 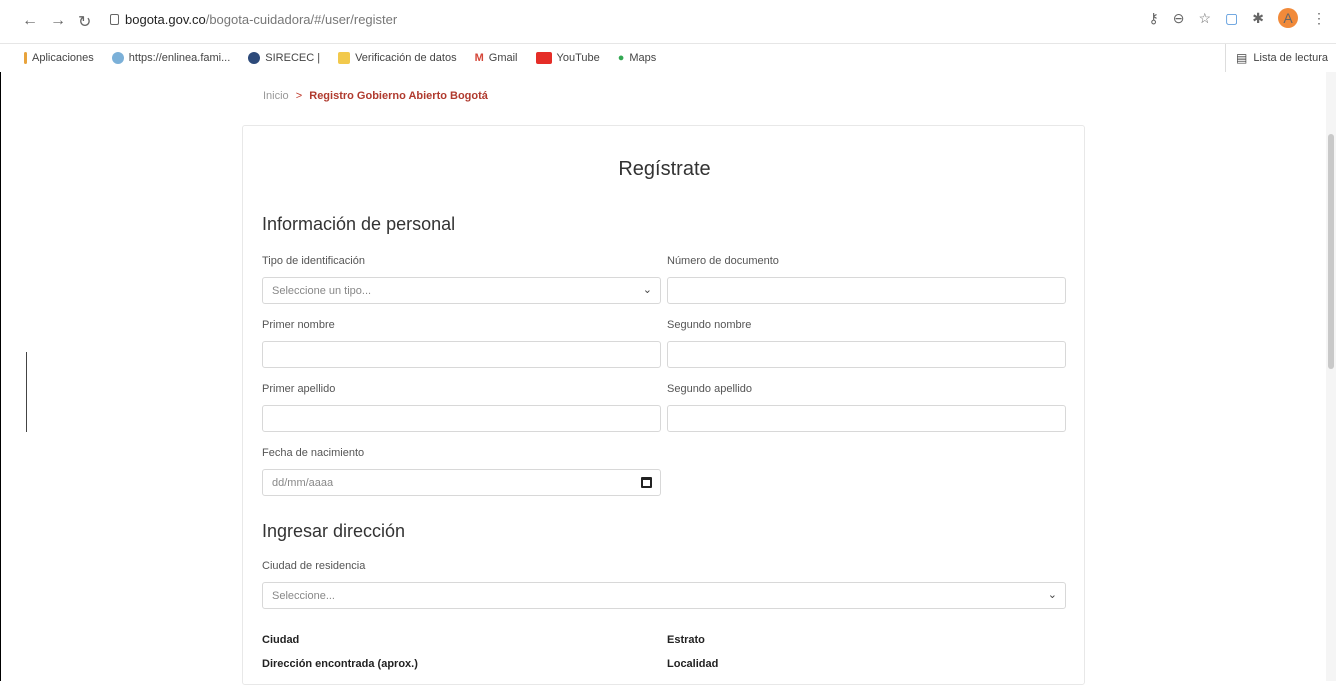 What do you see at coordinates (693, 664) in the screenshot?
I see `info-locality: Localidad` at bounding box center [693, 664].